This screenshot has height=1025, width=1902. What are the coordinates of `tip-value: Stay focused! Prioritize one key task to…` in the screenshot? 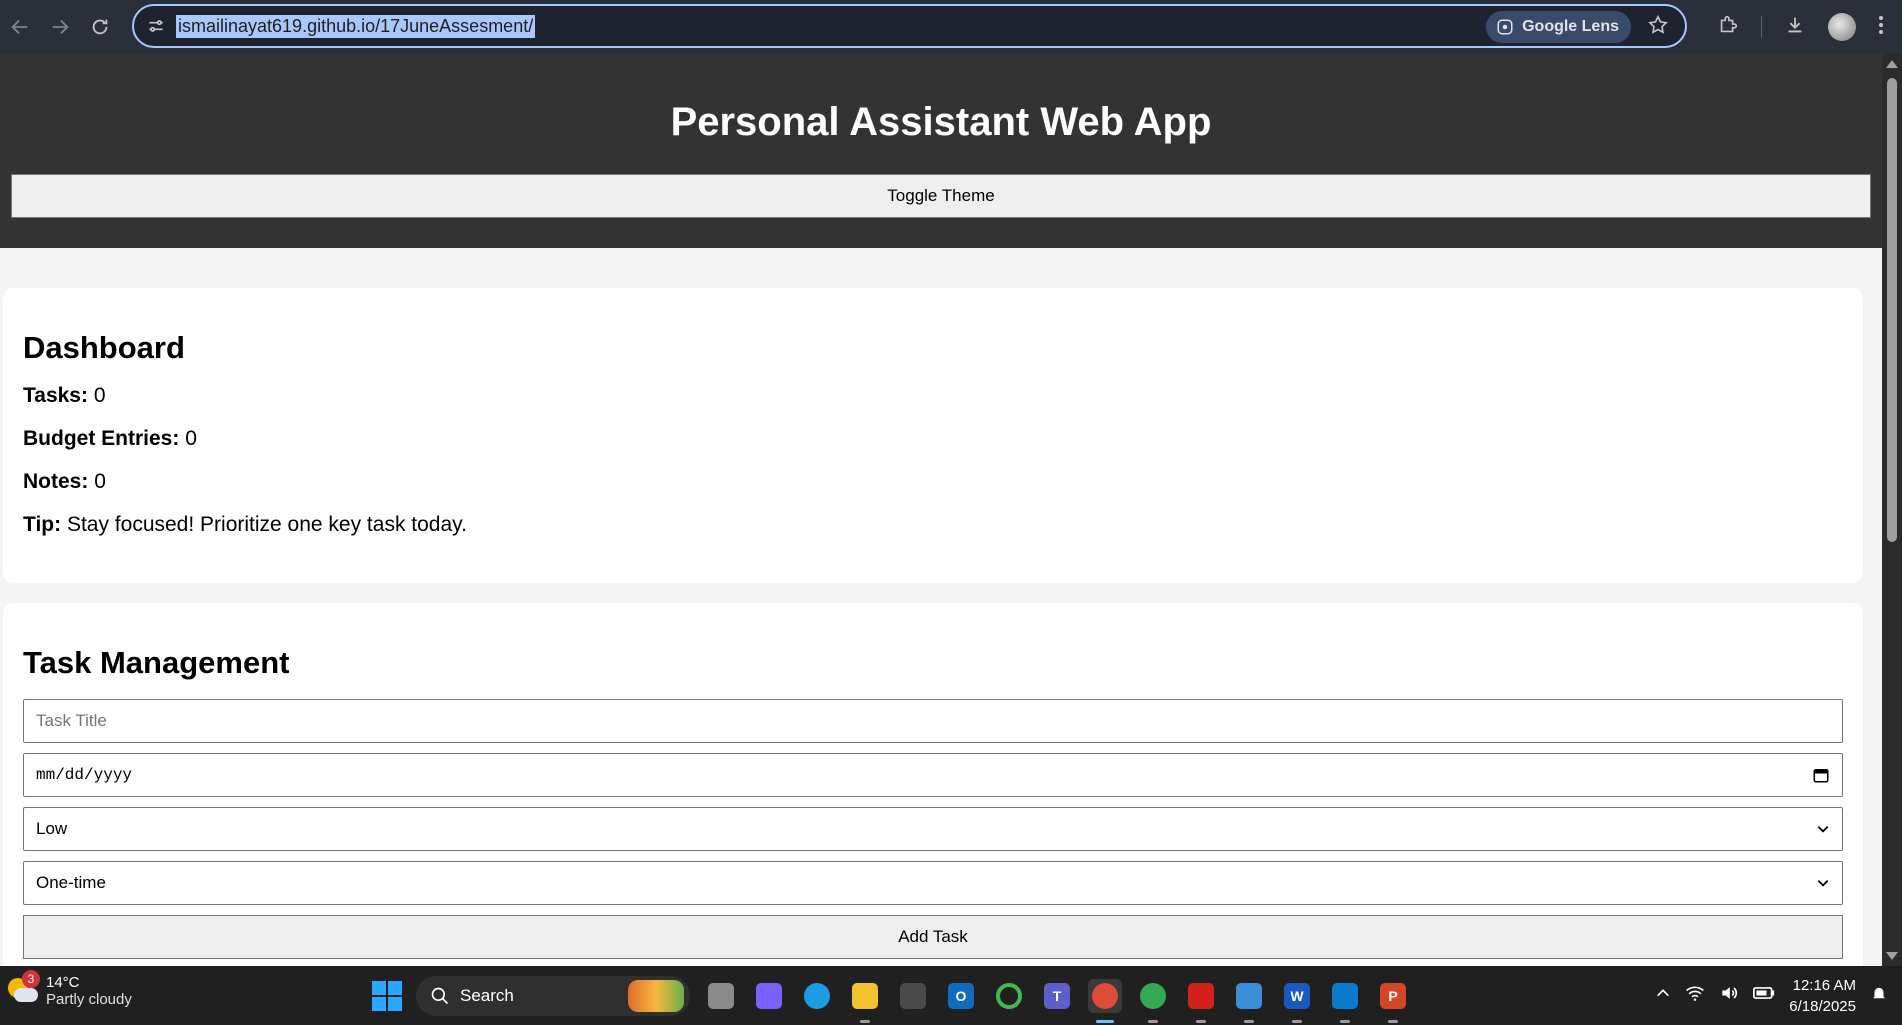 It's located at (266, 524).